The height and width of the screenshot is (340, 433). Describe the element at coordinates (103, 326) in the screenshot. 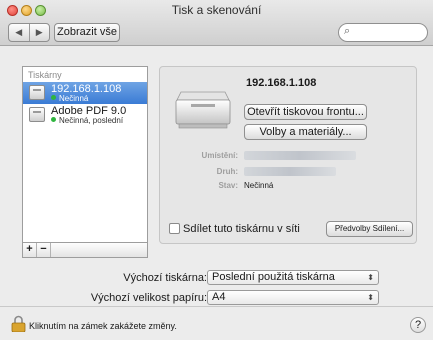

I see `lock-status-text: Kliknutím na zámek zakážete změny.` at that location.